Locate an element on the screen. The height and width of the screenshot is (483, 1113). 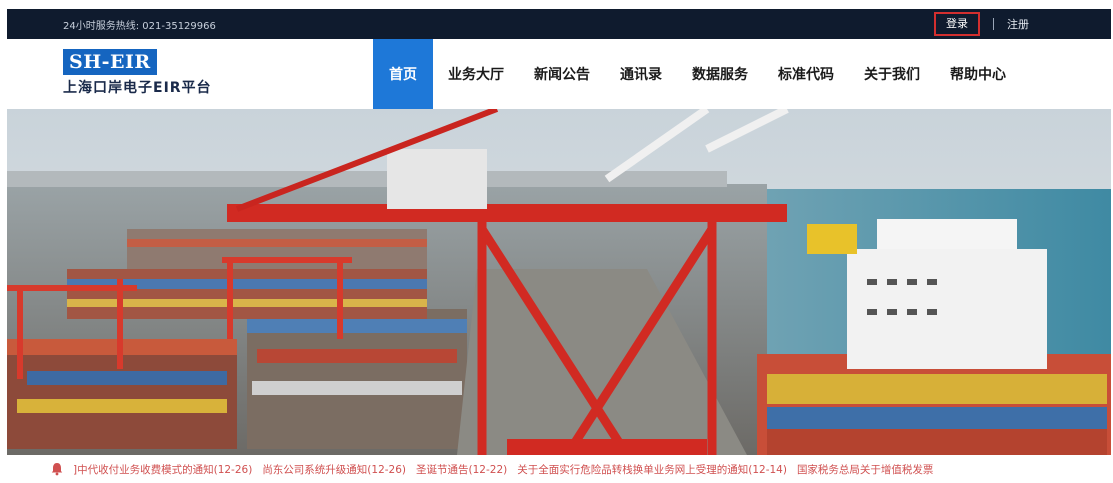
site-logo: SH-EIR 上海口岸电子EIR平台 is located at coordinates (137, 73).